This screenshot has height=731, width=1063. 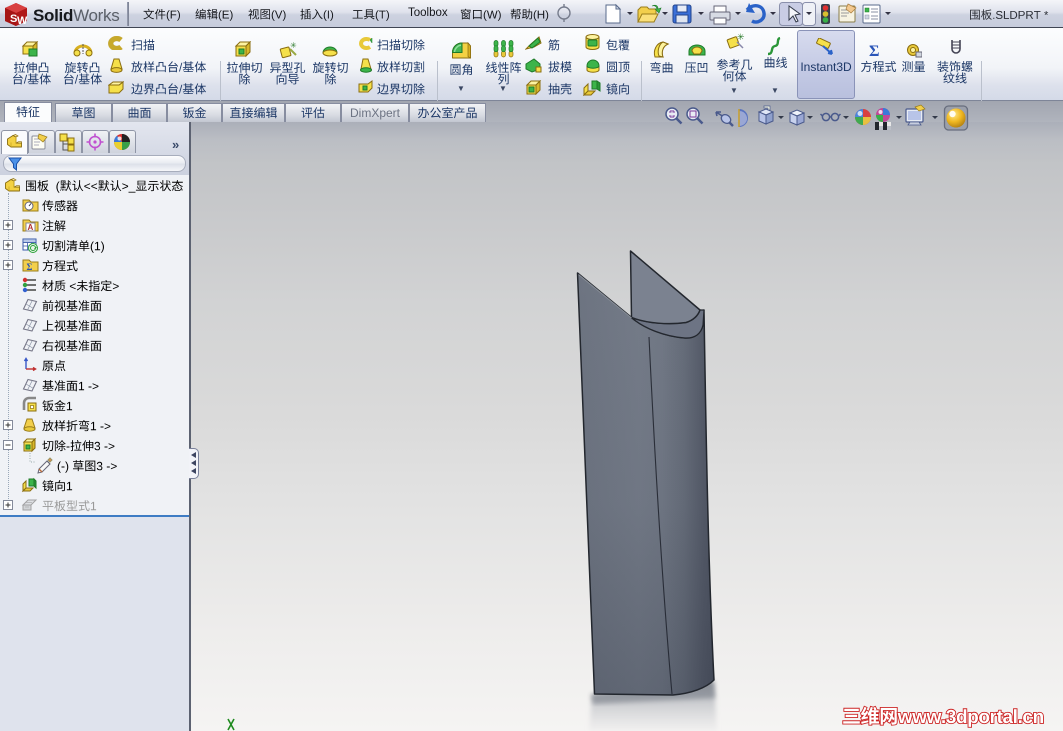 What do you see at coordinates (22, 20) in the screenshot?
I see `svg-text: W` at bounding box center [22, 20].